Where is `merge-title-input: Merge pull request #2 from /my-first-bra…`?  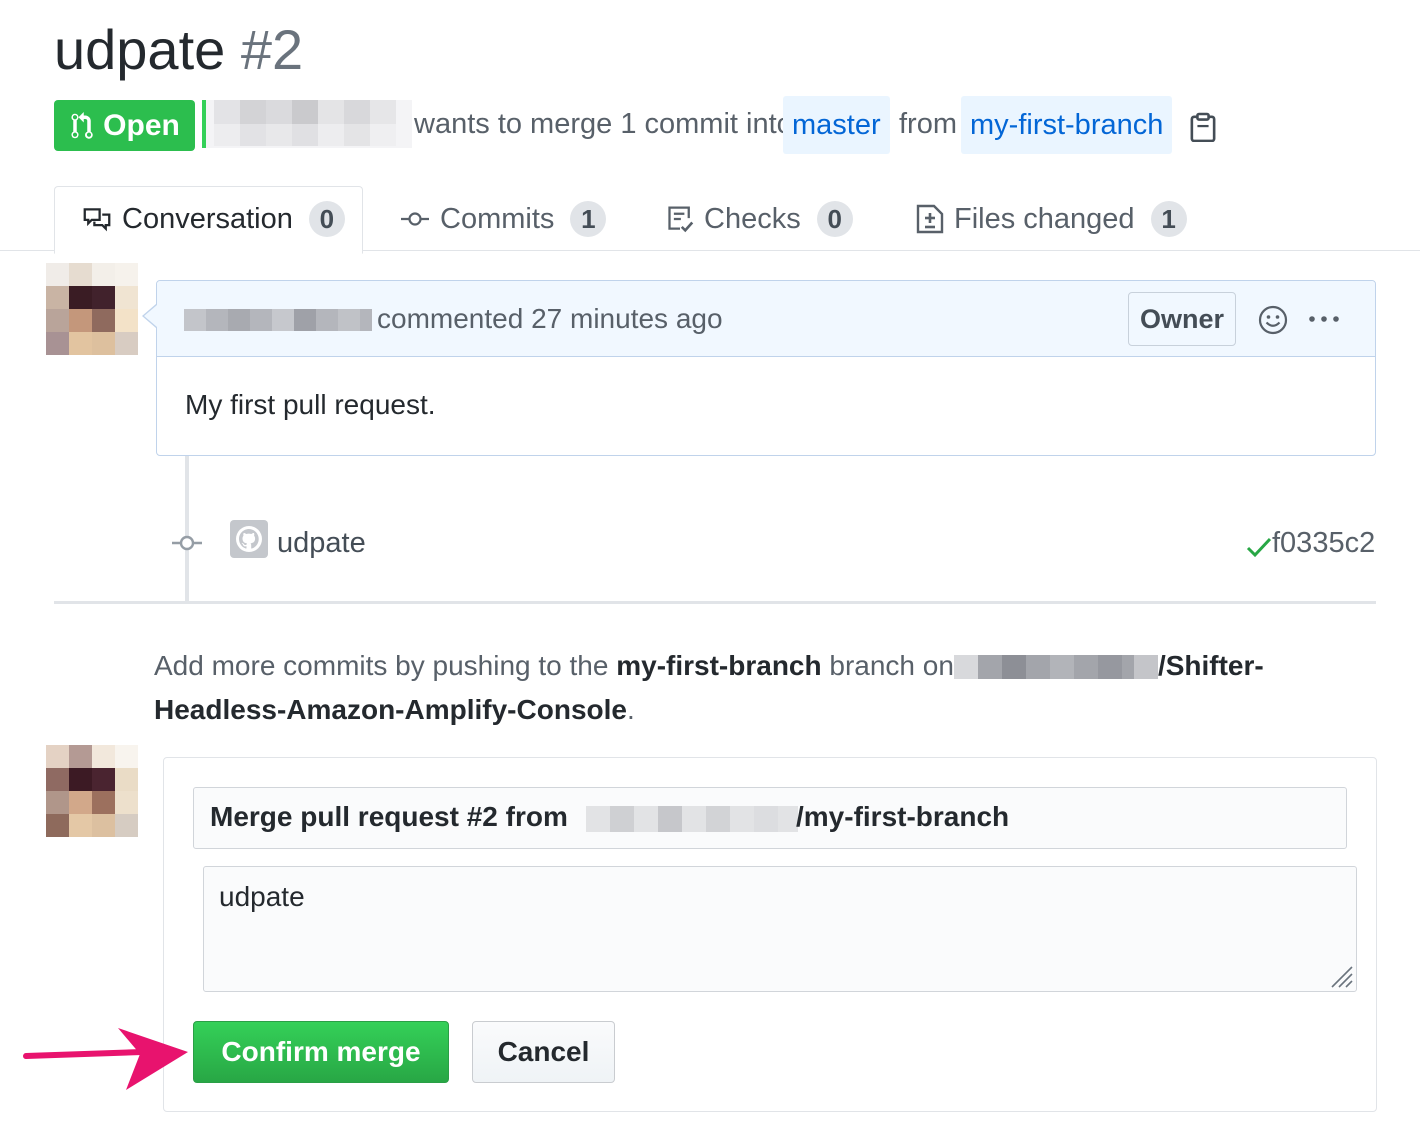 merge-title-input: Merge pull request #2 from /my-first-bra… is located at coordinates (770, 818).